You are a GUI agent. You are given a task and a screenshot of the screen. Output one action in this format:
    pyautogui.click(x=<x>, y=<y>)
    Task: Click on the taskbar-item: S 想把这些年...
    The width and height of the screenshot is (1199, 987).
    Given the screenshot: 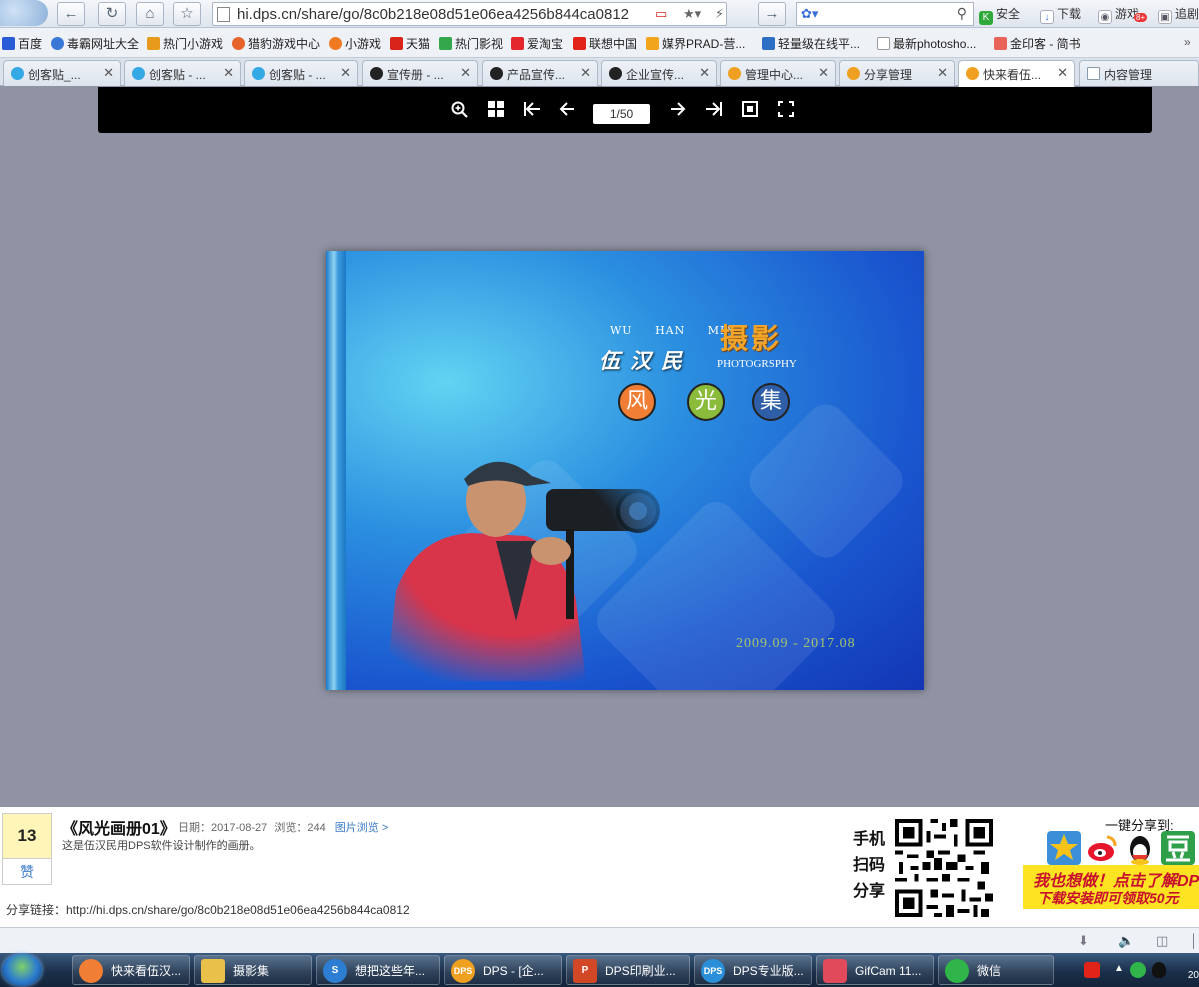 What is the action you would take?
    pyautogui.click(x=378, y=970)
    